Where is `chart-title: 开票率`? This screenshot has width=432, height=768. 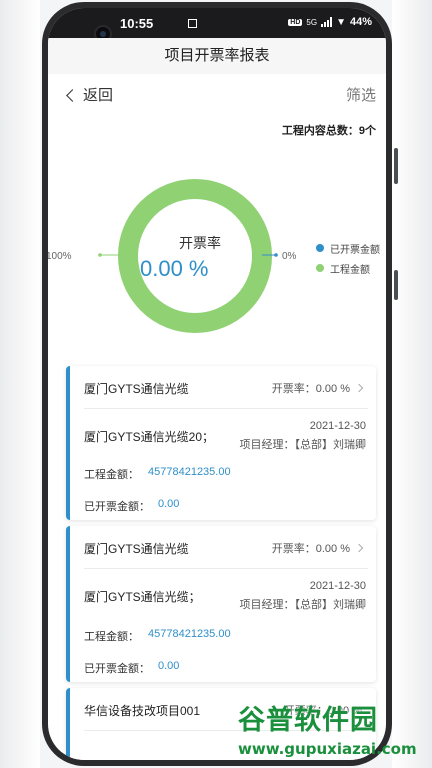
chart-title: 开票率 is located at coordinates (200, 243).